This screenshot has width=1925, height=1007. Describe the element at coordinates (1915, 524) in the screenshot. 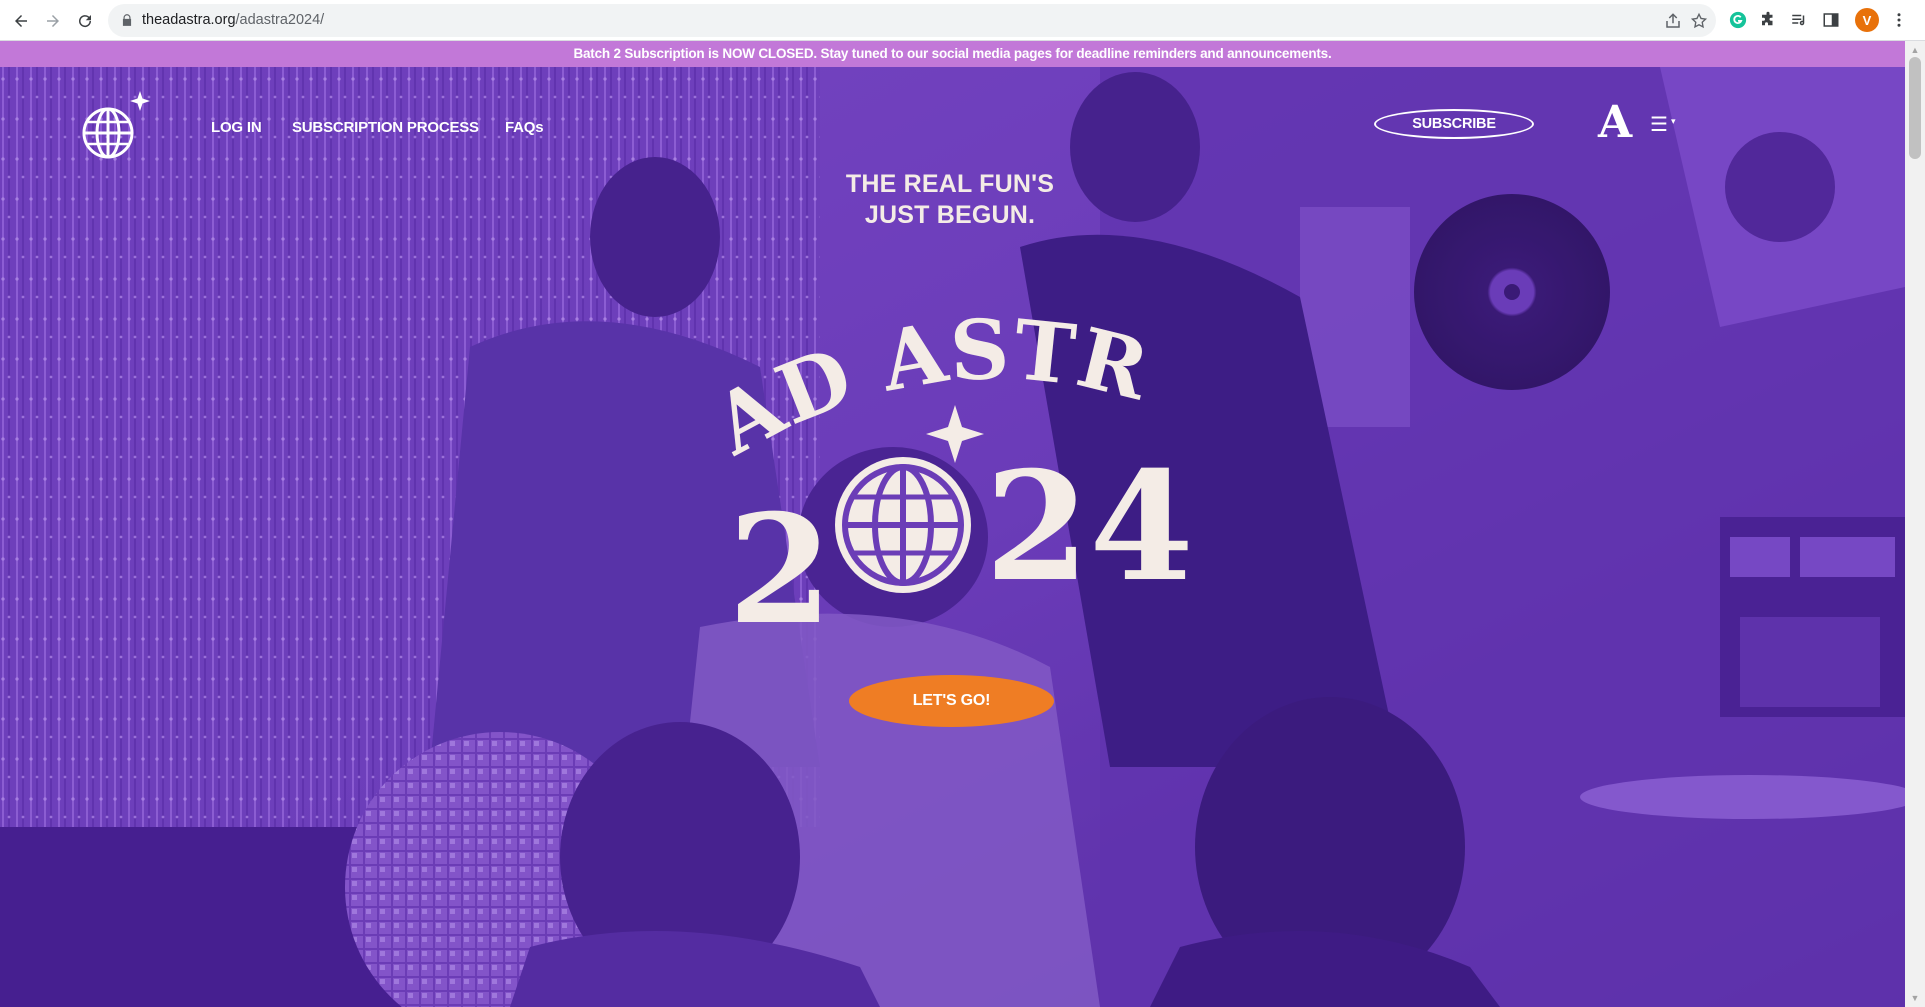

I see `page-scrollbar: ▲ ▼` at that location.